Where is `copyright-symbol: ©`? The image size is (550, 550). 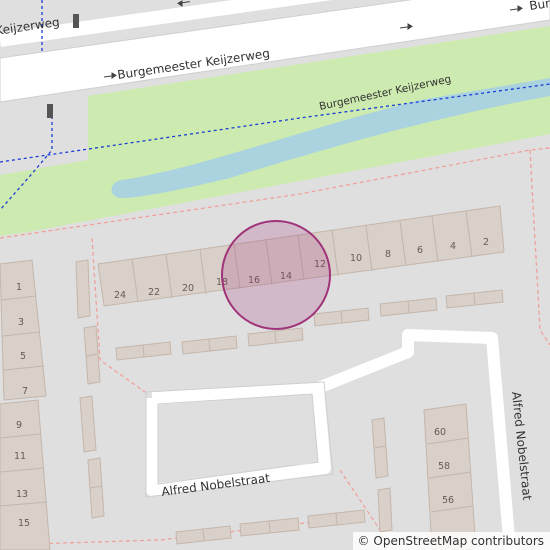
copyright-symbol: © is located at coordinates (363, 541).